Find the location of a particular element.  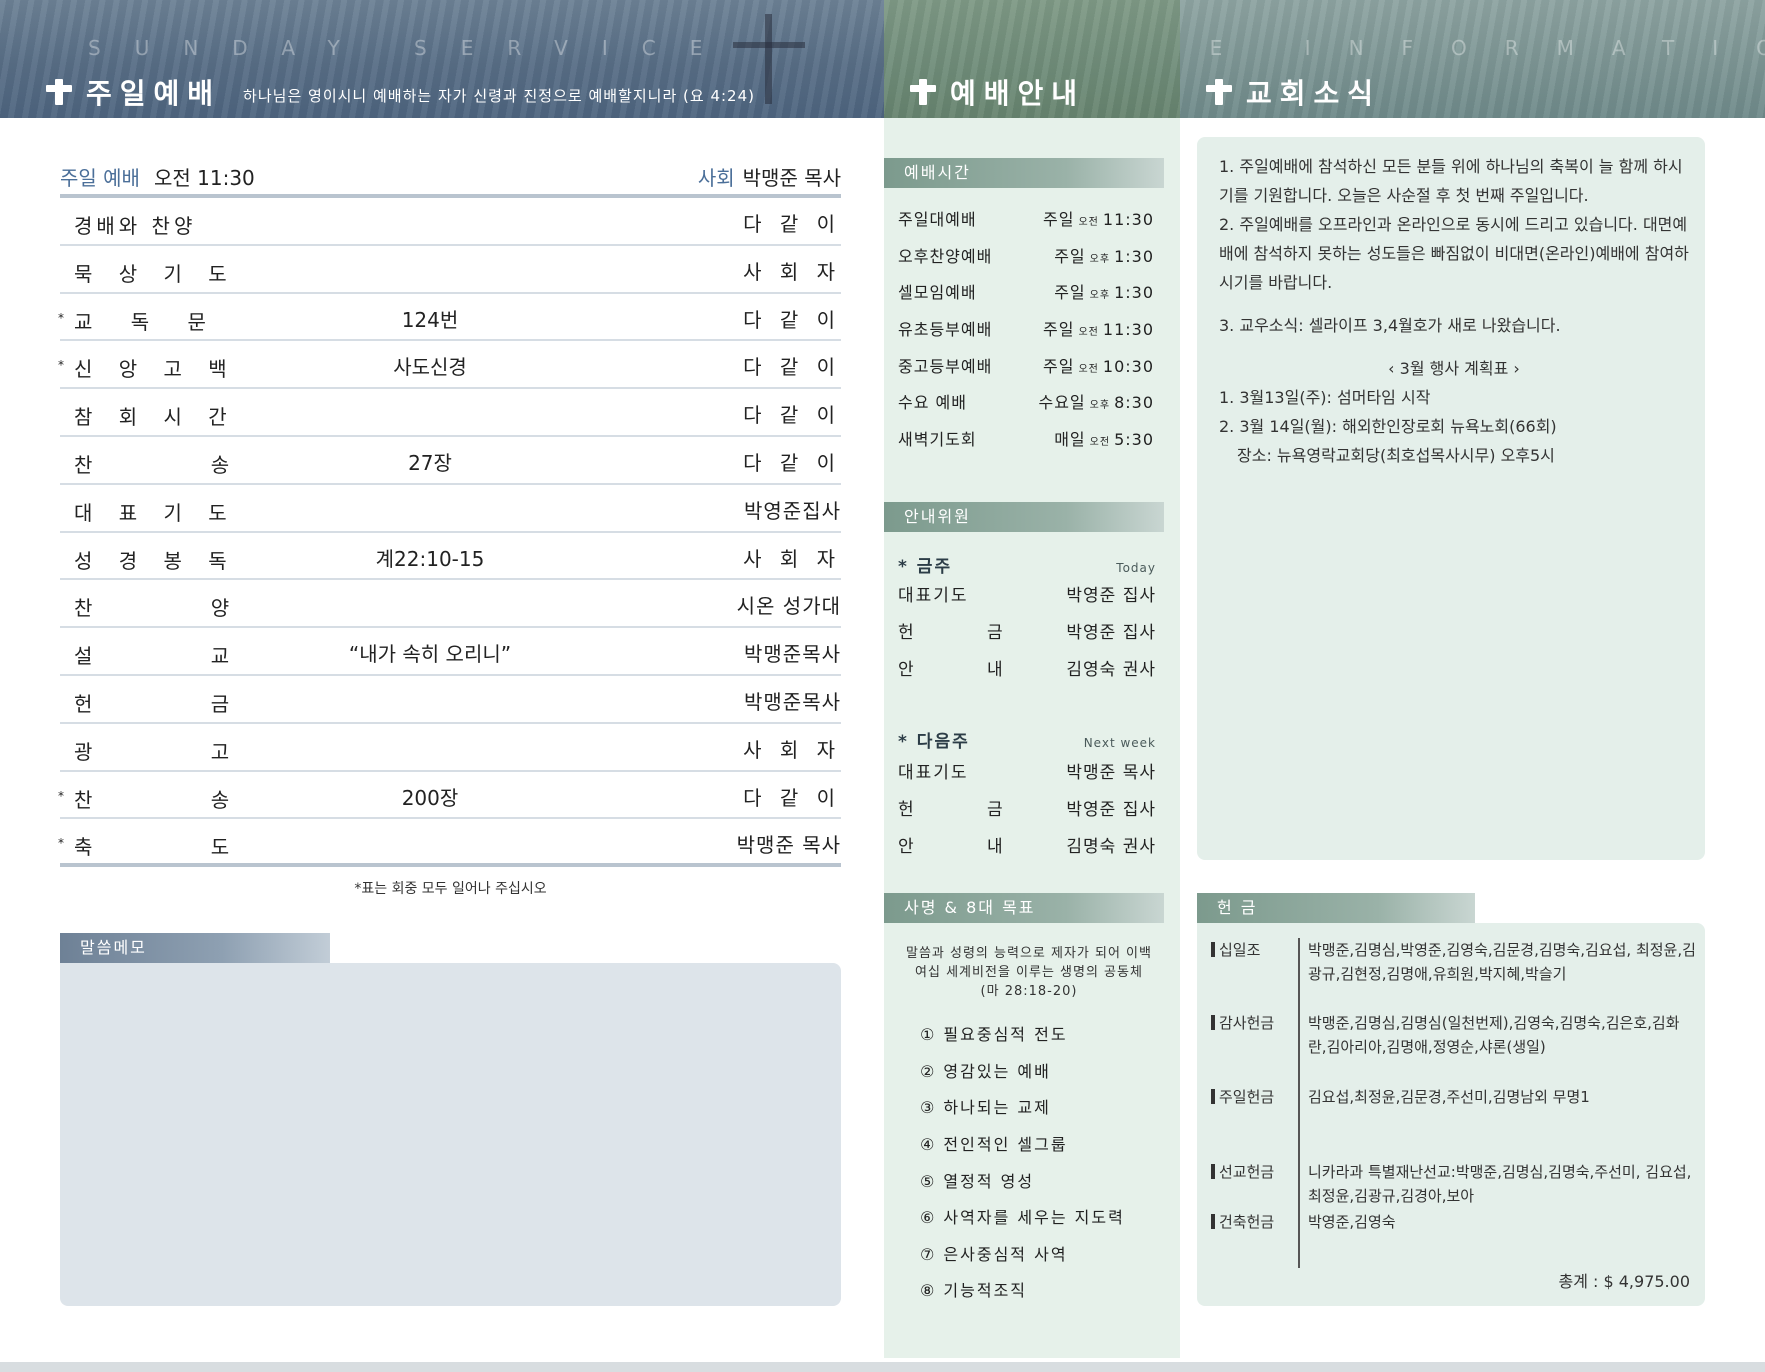

host-name: 박맹준 목사 is located at coordinates (791, 177).